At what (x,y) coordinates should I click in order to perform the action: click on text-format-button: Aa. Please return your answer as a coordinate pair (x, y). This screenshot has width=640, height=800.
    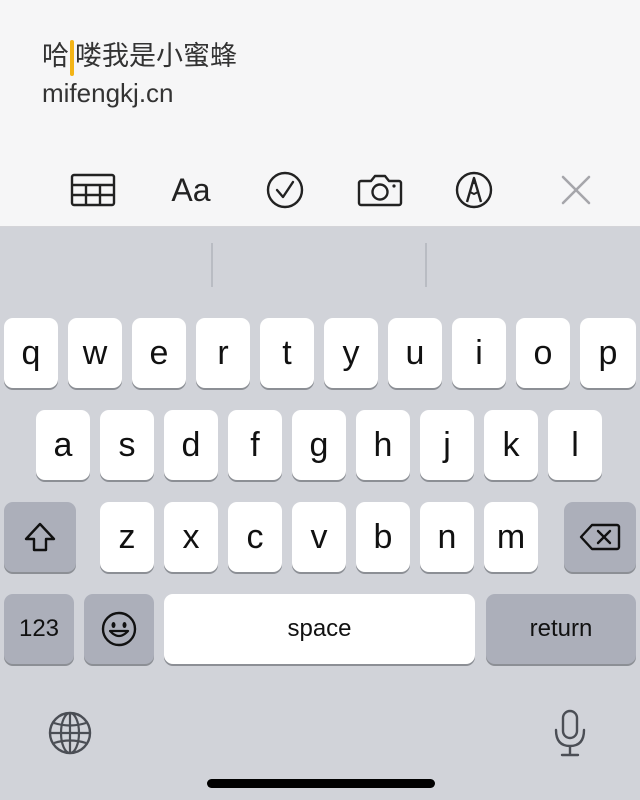
    Looking at the image, I should click on (191, 190).